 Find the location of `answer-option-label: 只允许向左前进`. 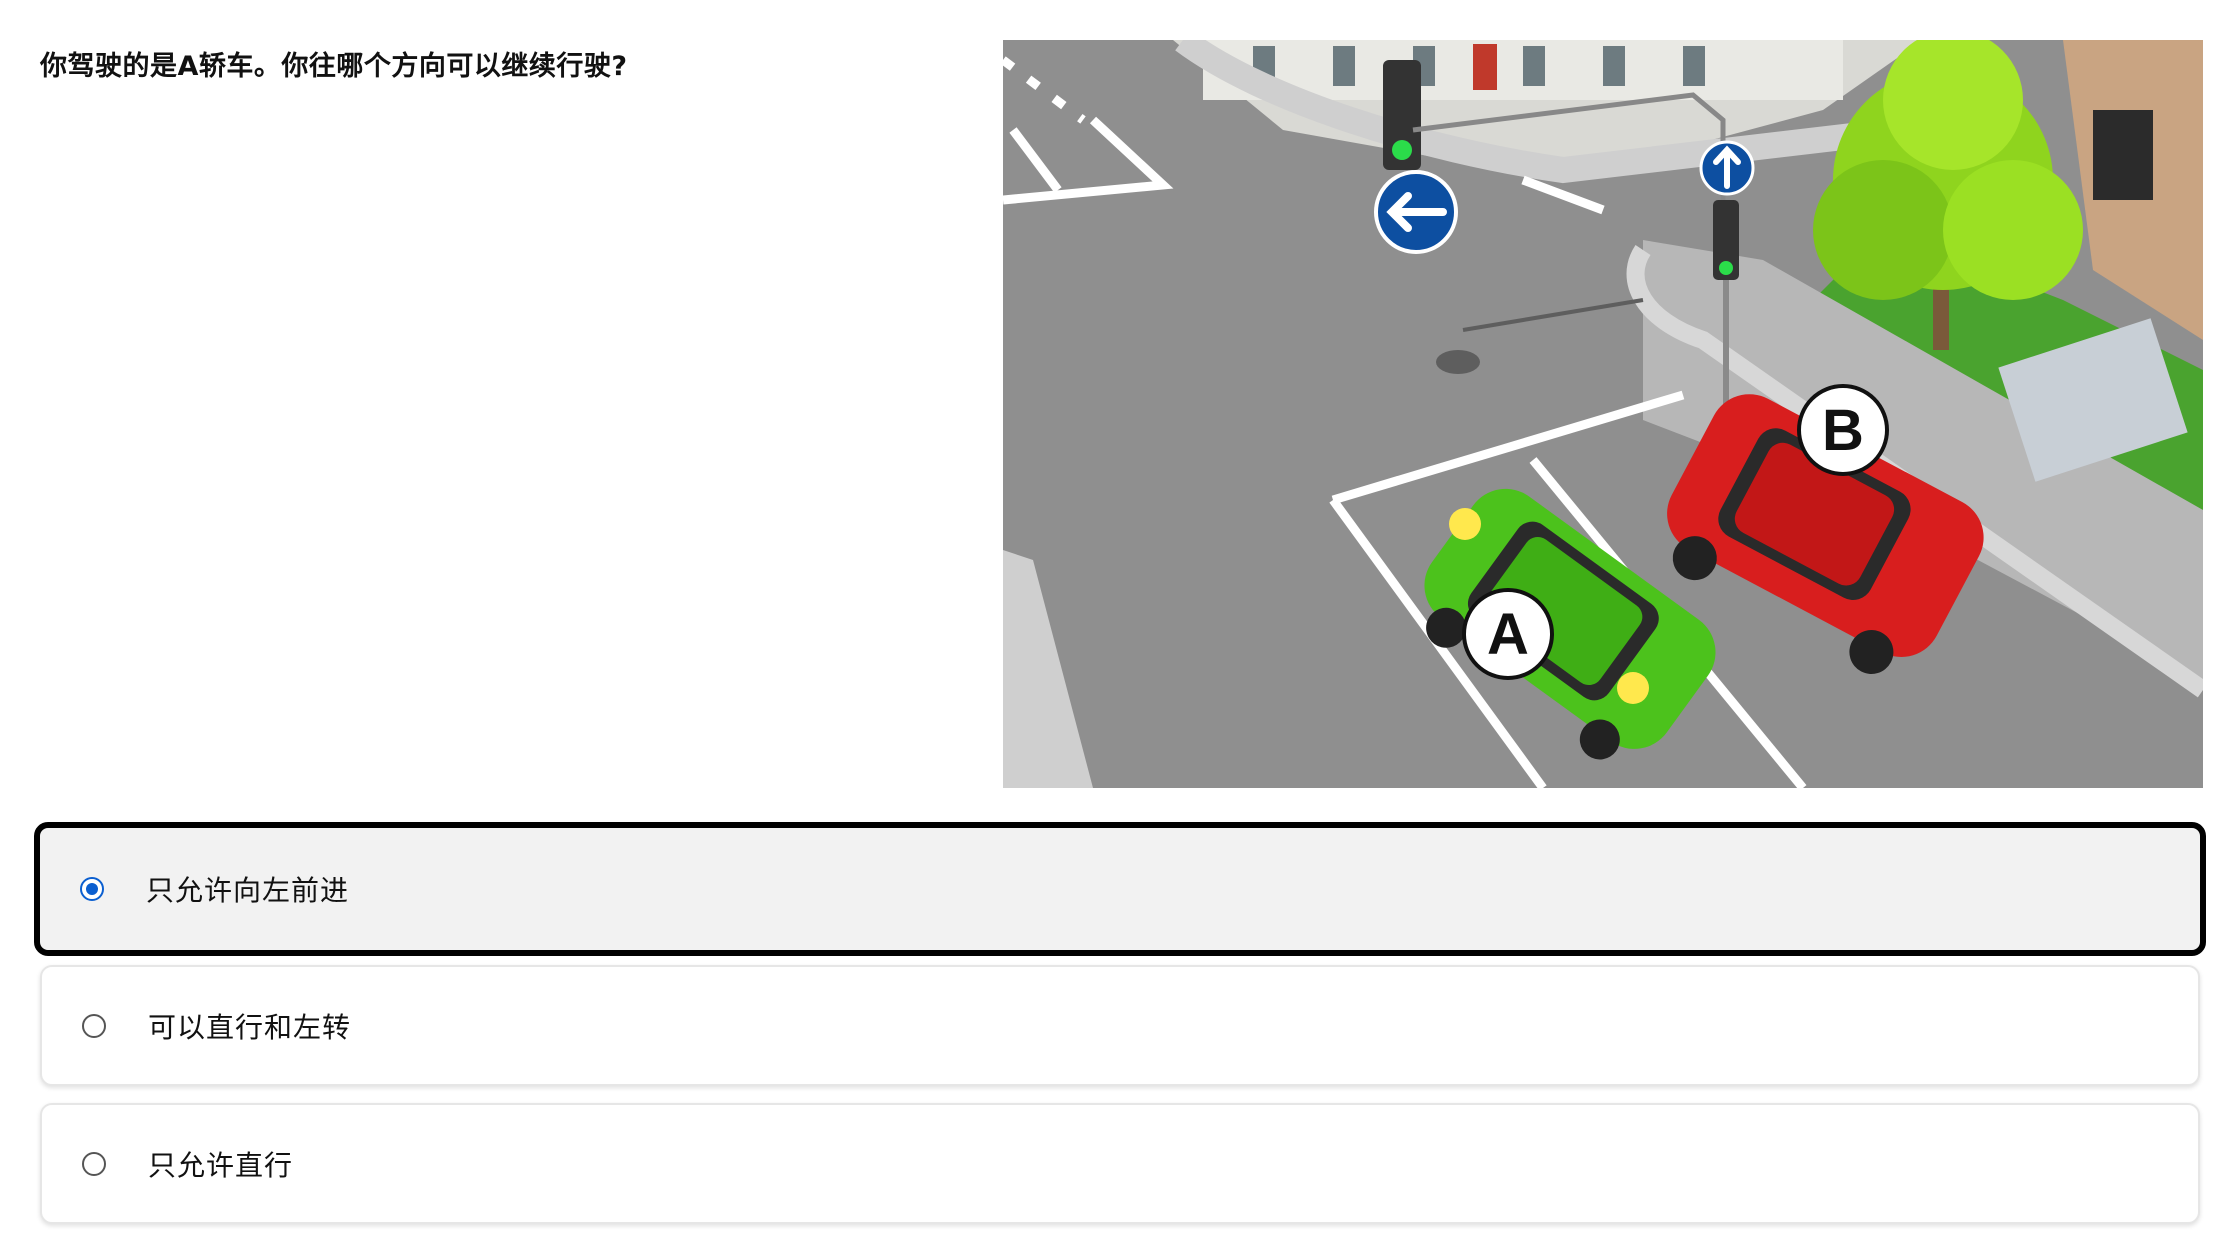

answer-option-label: 只允许向左前进 is located at coordinates (248, 890).